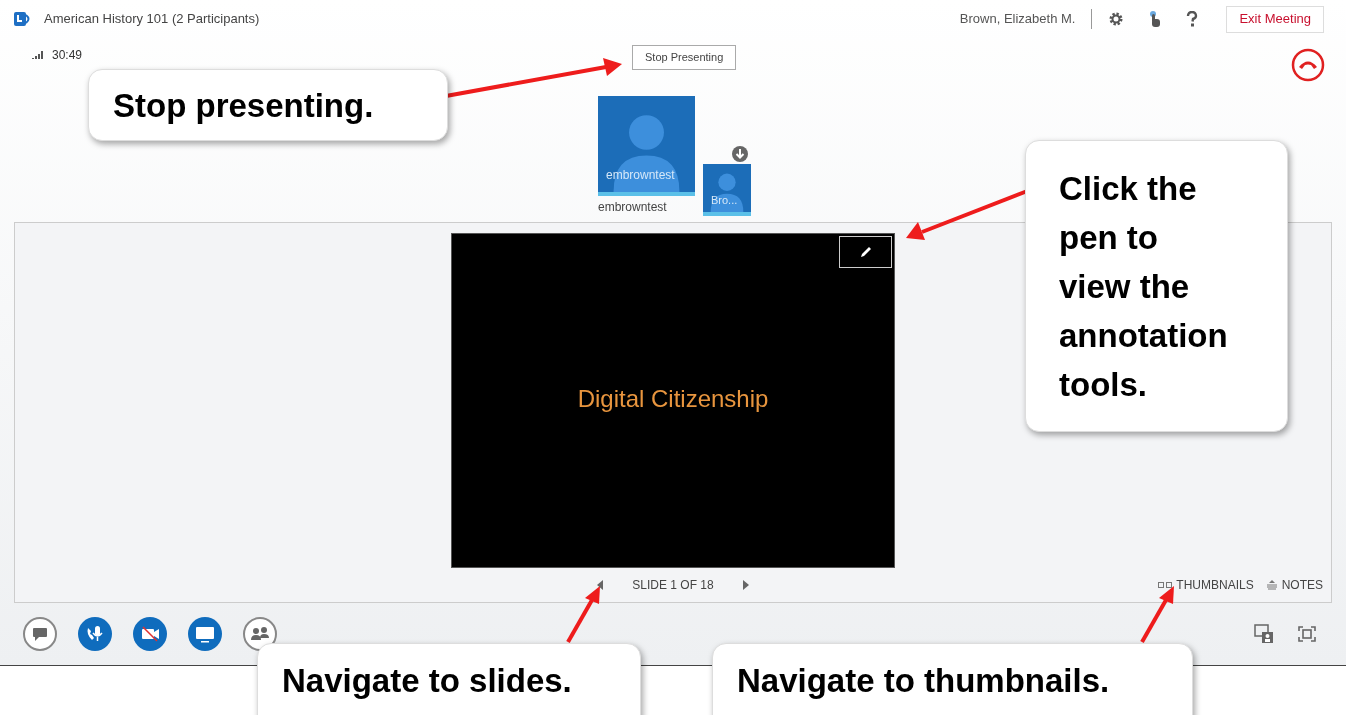 Image resolution: width=1346 pixels, height=715 pixels. What do you see at coordinates (150, 634) in the screenshot?
I see `video-button` at bounding box center [150, 634].